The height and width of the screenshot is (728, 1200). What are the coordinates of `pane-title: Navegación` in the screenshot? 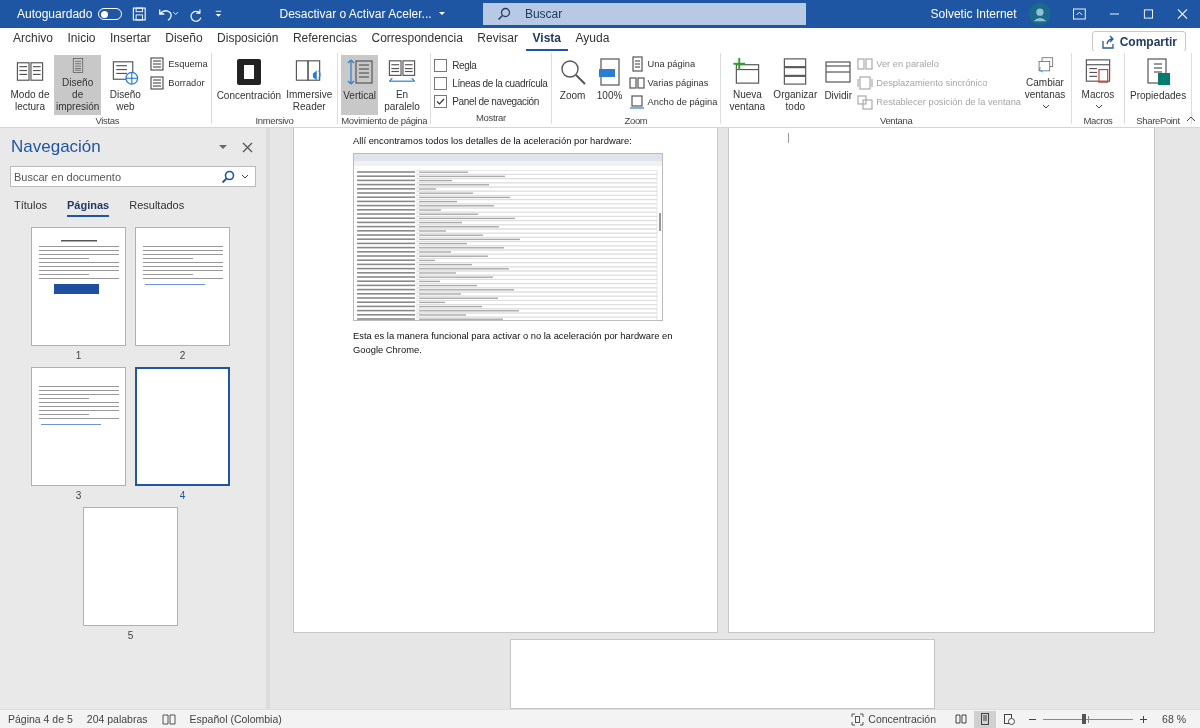 It's located at (56, 147).